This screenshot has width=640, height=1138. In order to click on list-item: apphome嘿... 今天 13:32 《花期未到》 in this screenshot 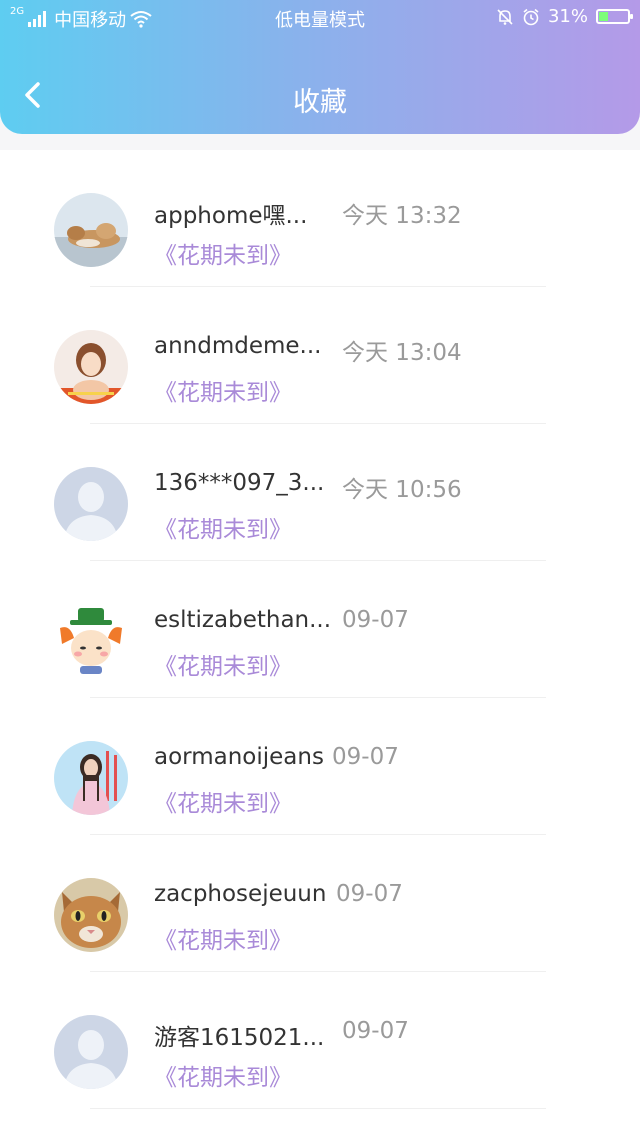, I will do `click(320, 218)`.